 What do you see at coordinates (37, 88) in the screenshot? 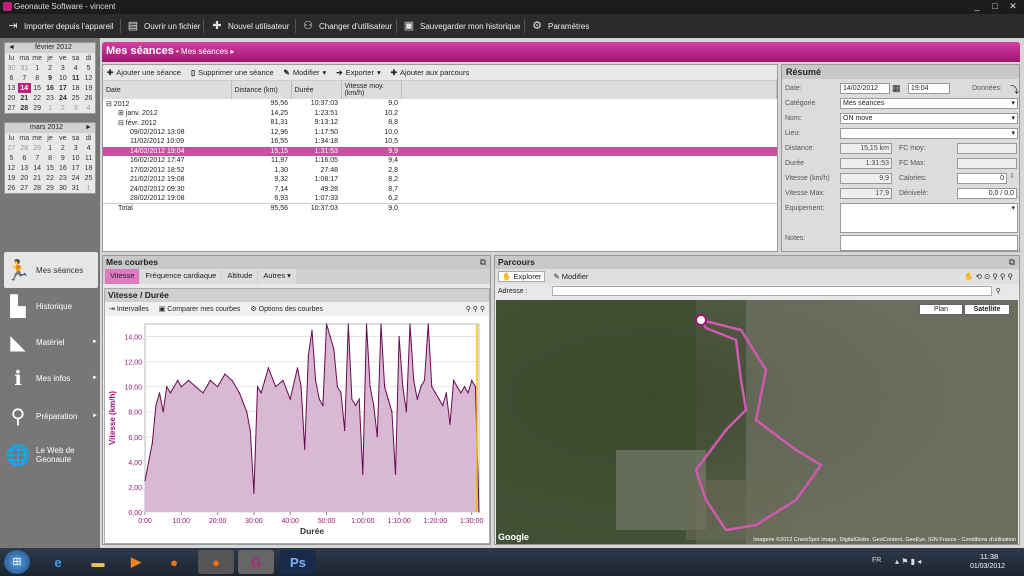
I see `calendar-day: 15` at bounding box center [37, 88].